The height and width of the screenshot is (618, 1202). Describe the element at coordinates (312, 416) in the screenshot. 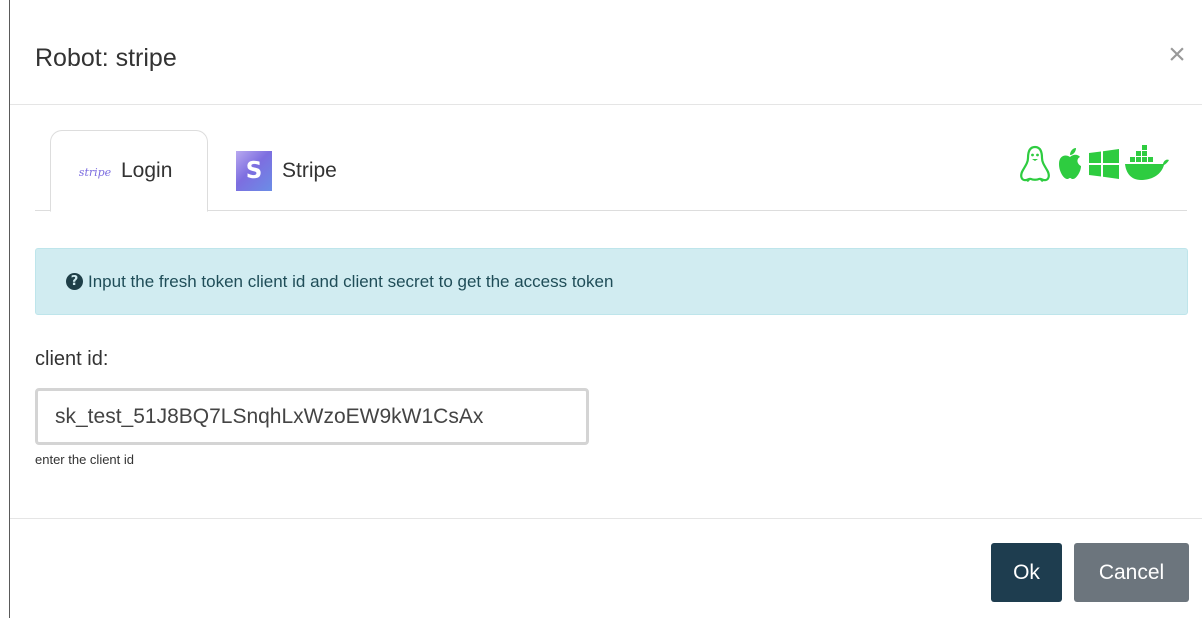

I see `client-id-input` at that location.